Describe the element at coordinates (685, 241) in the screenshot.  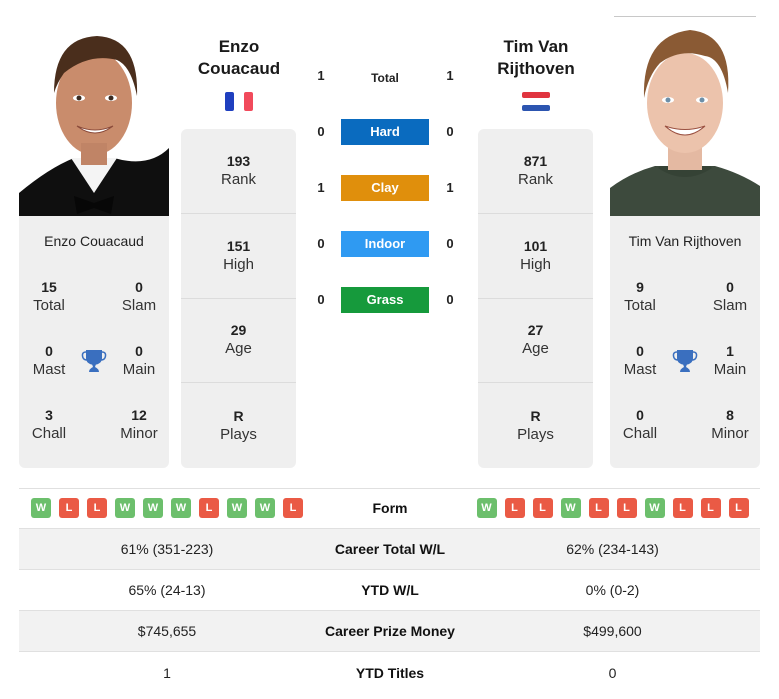
I see `player-right-card-name: Tim Van Rijthoven` at that location.